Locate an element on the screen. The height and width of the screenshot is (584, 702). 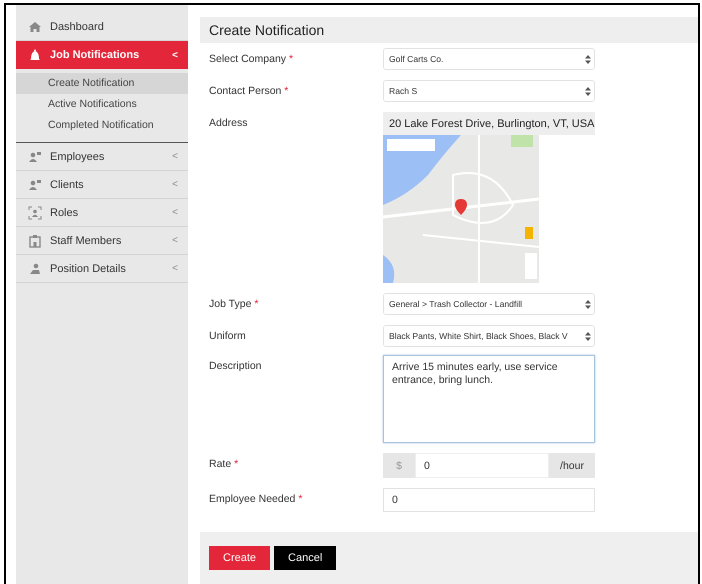
select-field: Golf Carts Co. is located at coordinates (489, 59).